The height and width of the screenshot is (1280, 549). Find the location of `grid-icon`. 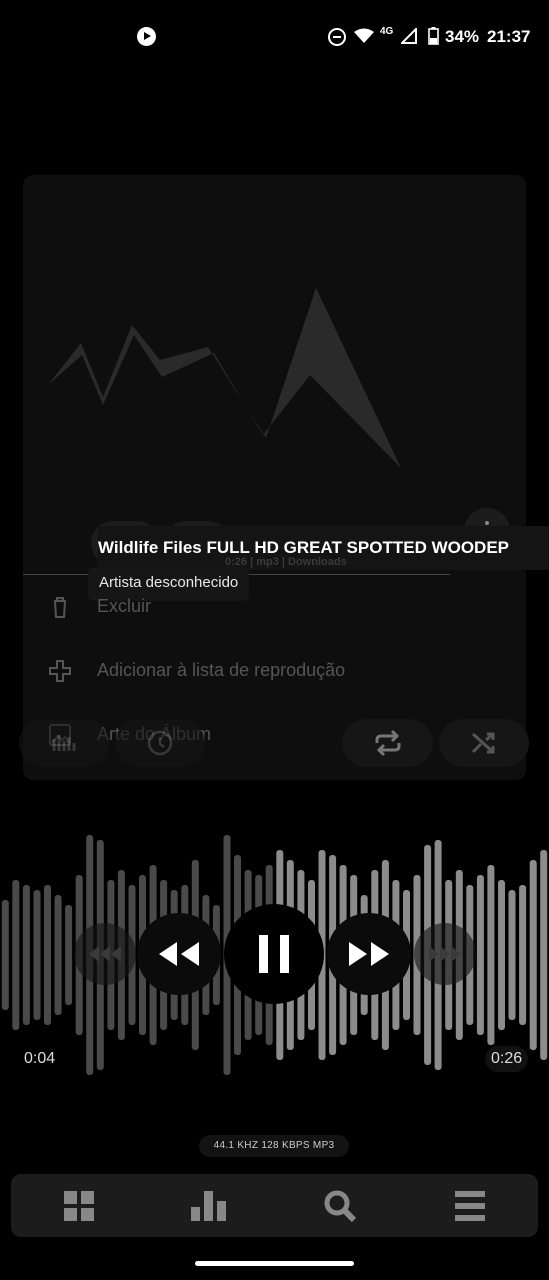

grid-icon is located at coordinates (79, 1206).